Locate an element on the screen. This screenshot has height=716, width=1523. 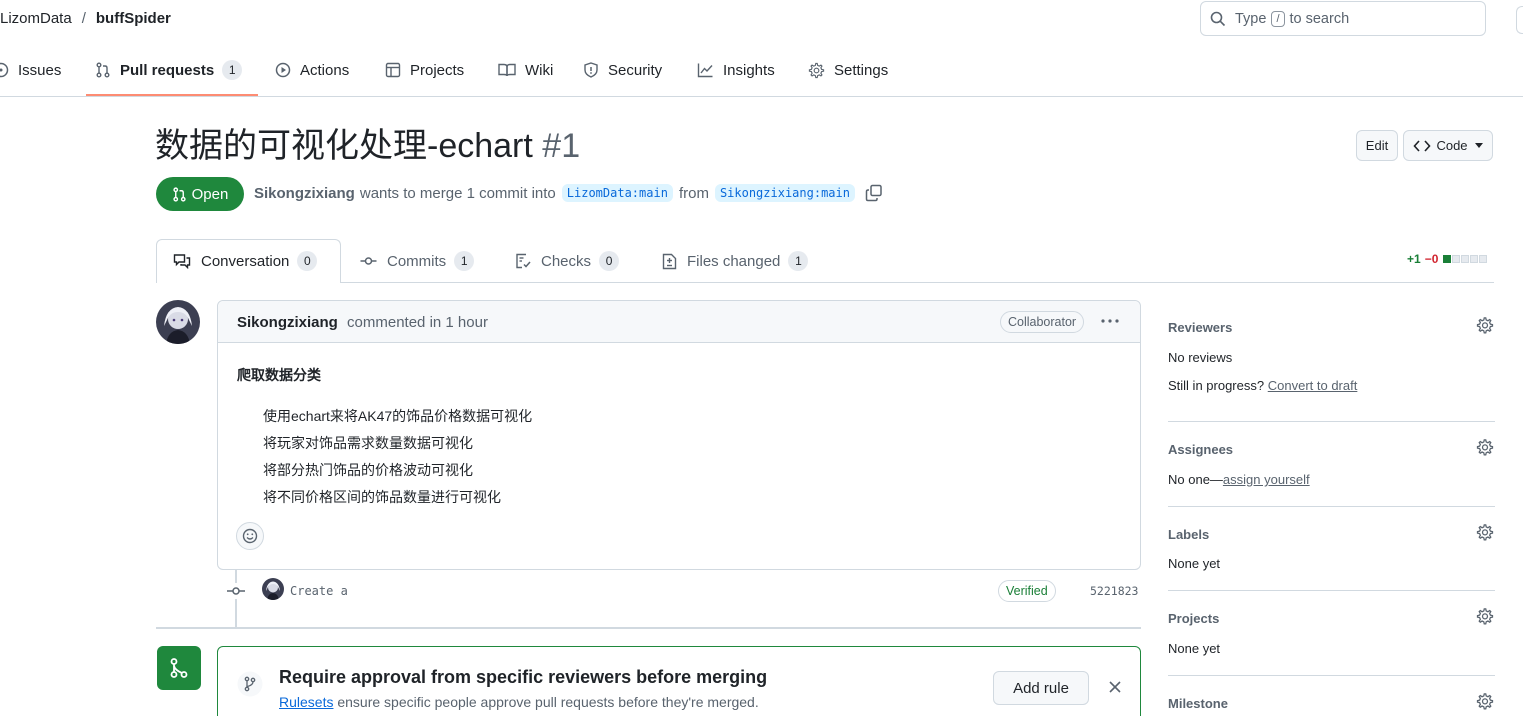
add-rule-label: Add rule is located at coordinates (1041, 688).